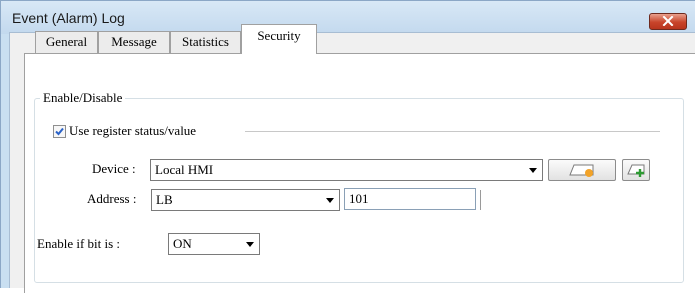  I want to click on tab-statistics: Statistics, so click(205, 42).